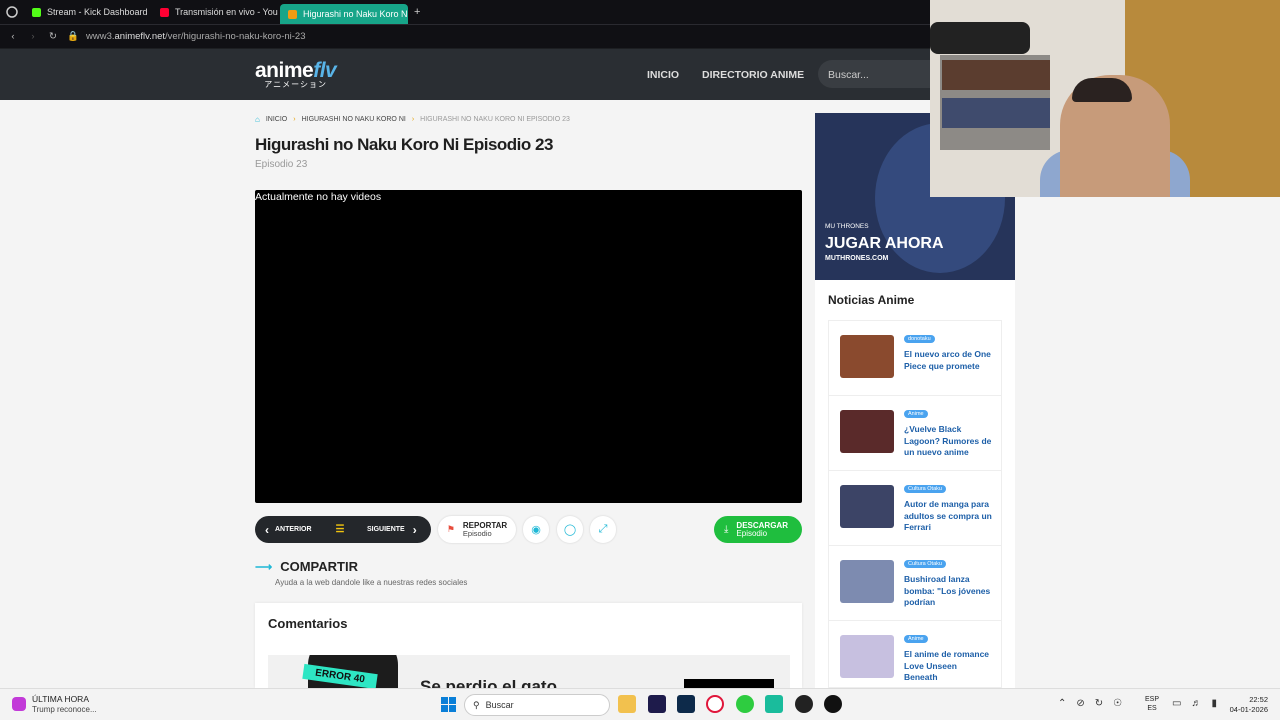  What do you see at coordinates (1152, 708) in the screenshot?
I see `lang-bottom: ES` at bounding box center [1152, 708].